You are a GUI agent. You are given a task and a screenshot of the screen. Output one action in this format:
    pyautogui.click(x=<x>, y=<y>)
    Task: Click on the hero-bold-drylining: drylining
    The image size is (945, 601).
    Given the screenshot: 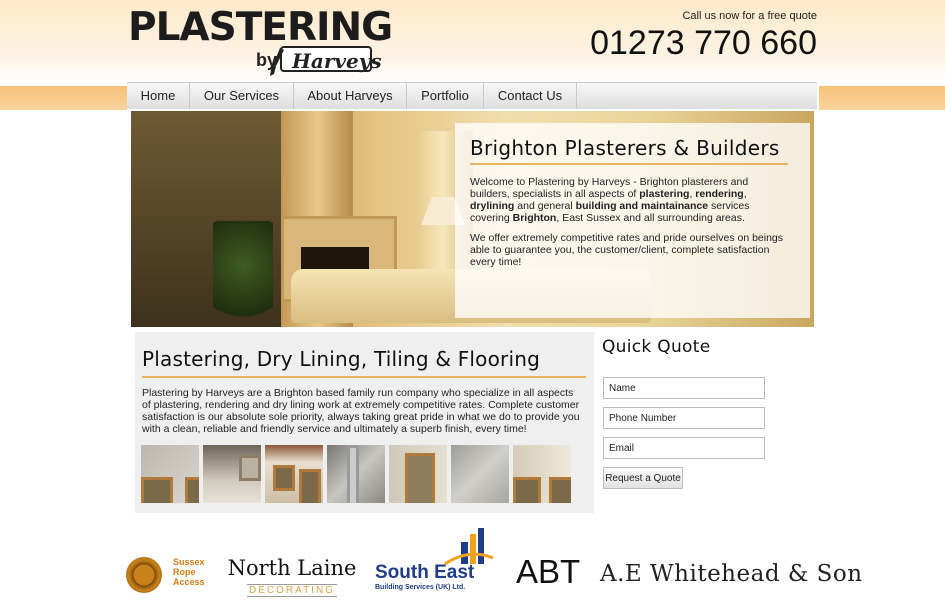 What is the action you would take?
    pyautogui.click(x=492, y=206)
    